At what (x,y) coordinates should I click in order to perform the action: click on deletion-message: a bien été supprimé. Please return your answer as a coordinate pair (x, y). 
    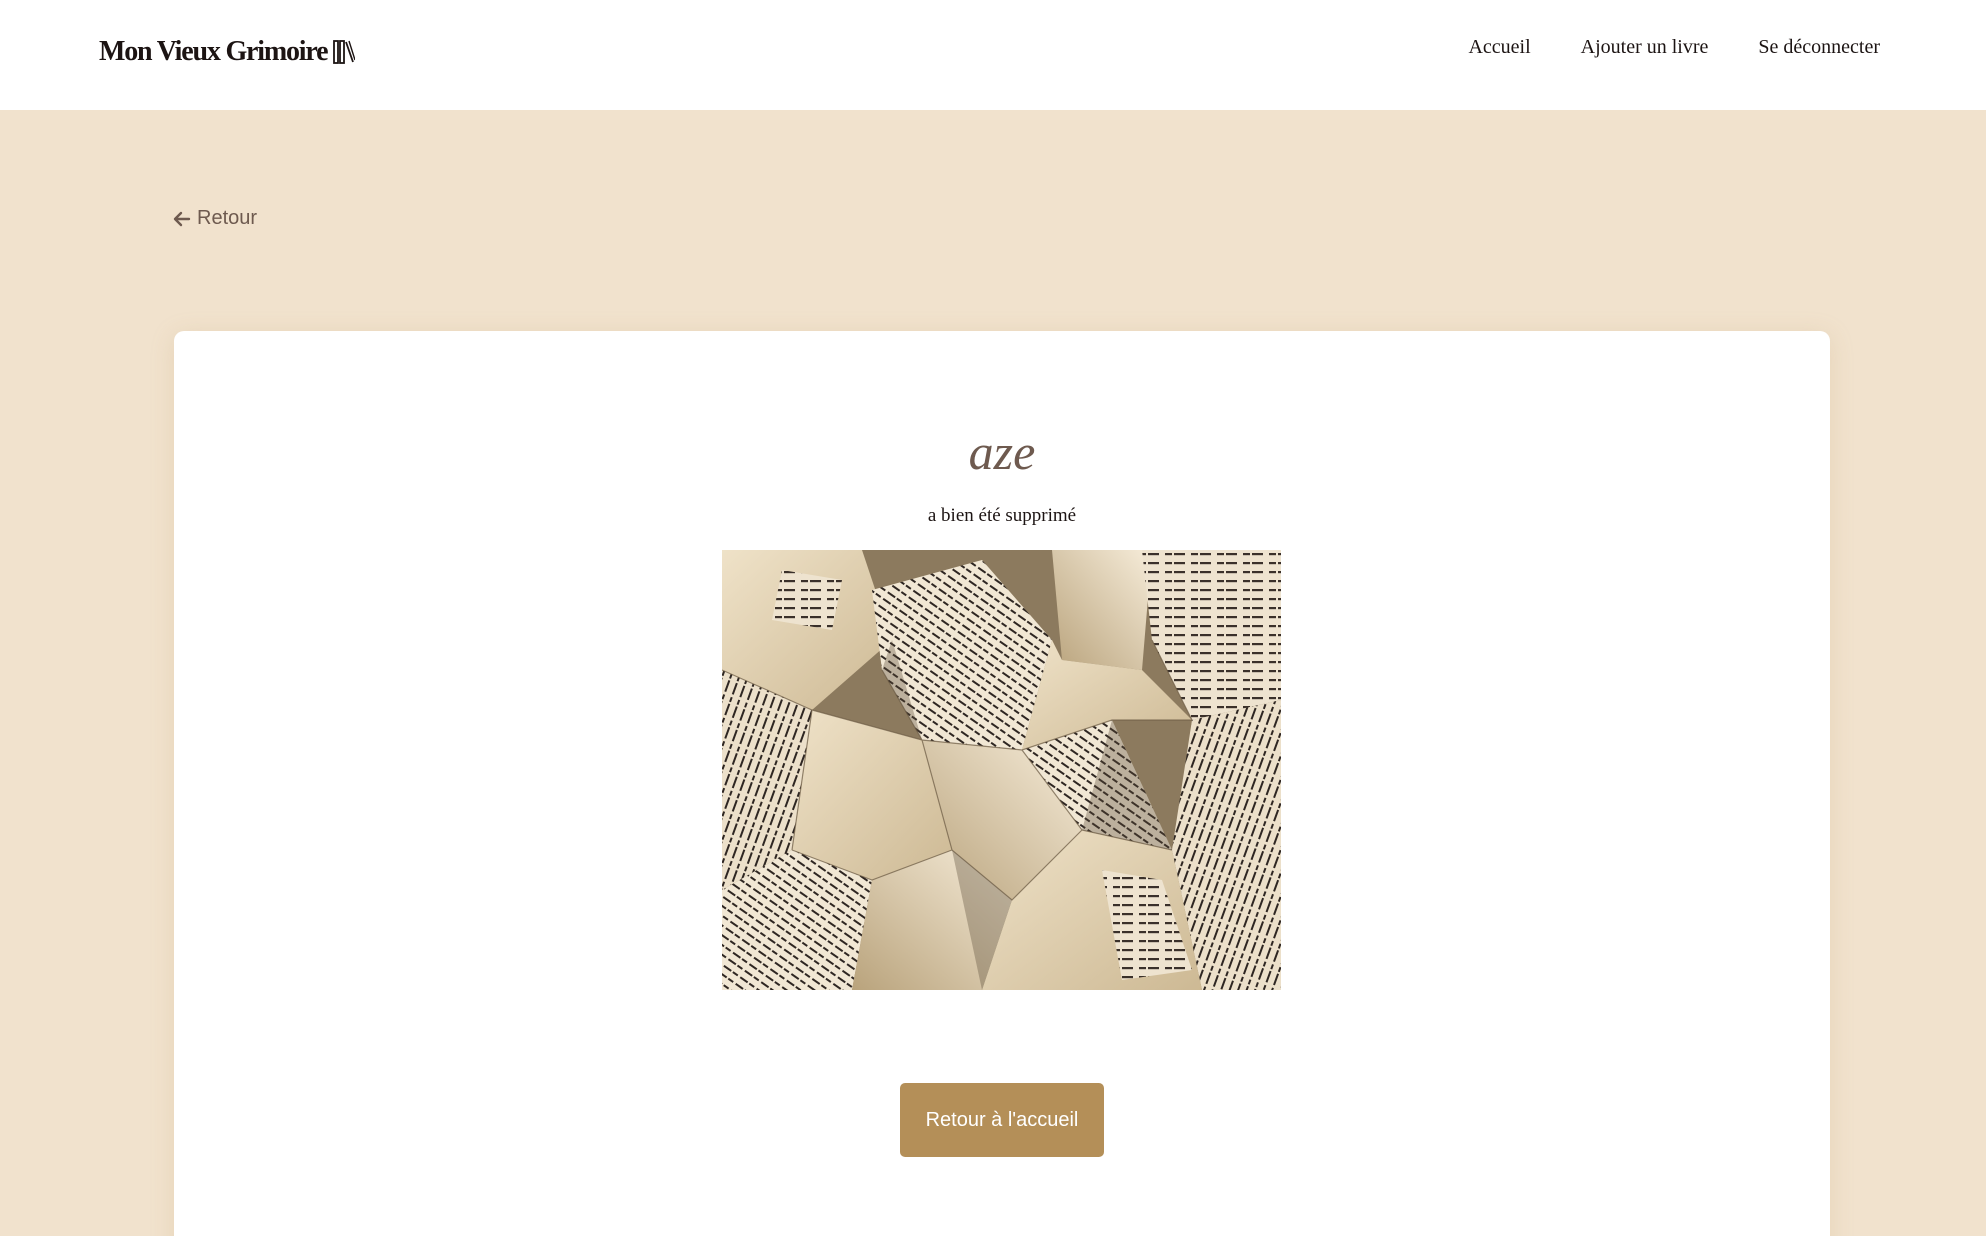
    Looking at the image, I should click on (1002, 515).